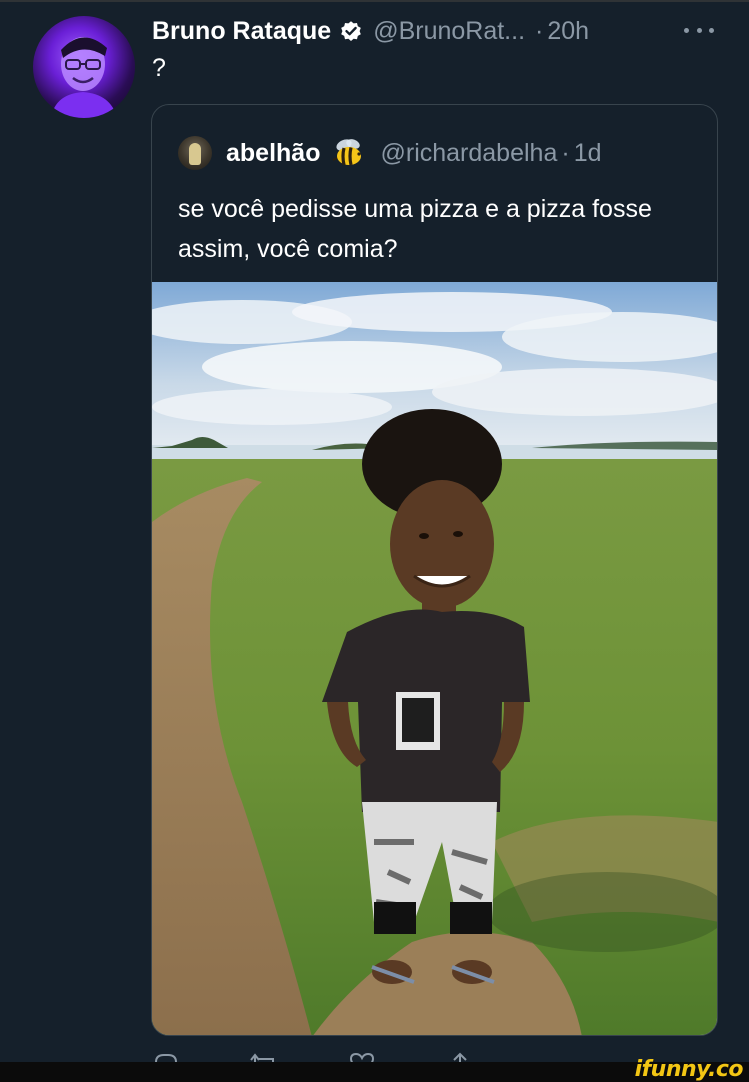  What do you see at coordinates (689, 1069) in the screenshot?
I see `ifunny-watermark: ifunny.co` at bounding box center [689, 1069].